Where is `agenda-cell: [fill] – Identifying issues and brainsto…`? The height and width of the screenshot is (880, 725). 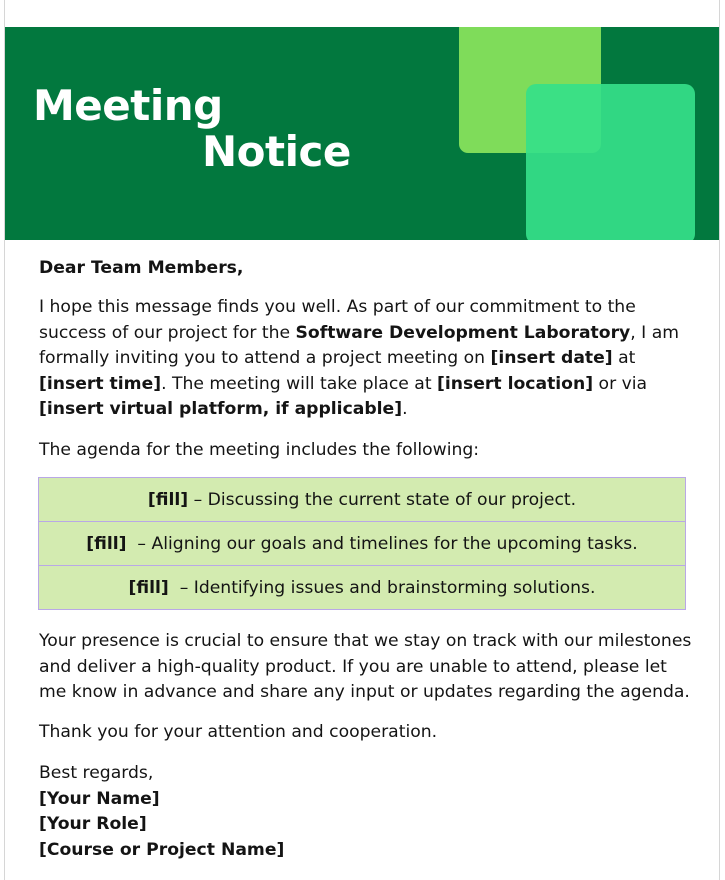 agenda-cell: [fill] – Identifying issues and brainsto… is located at coordinates (362, 587).